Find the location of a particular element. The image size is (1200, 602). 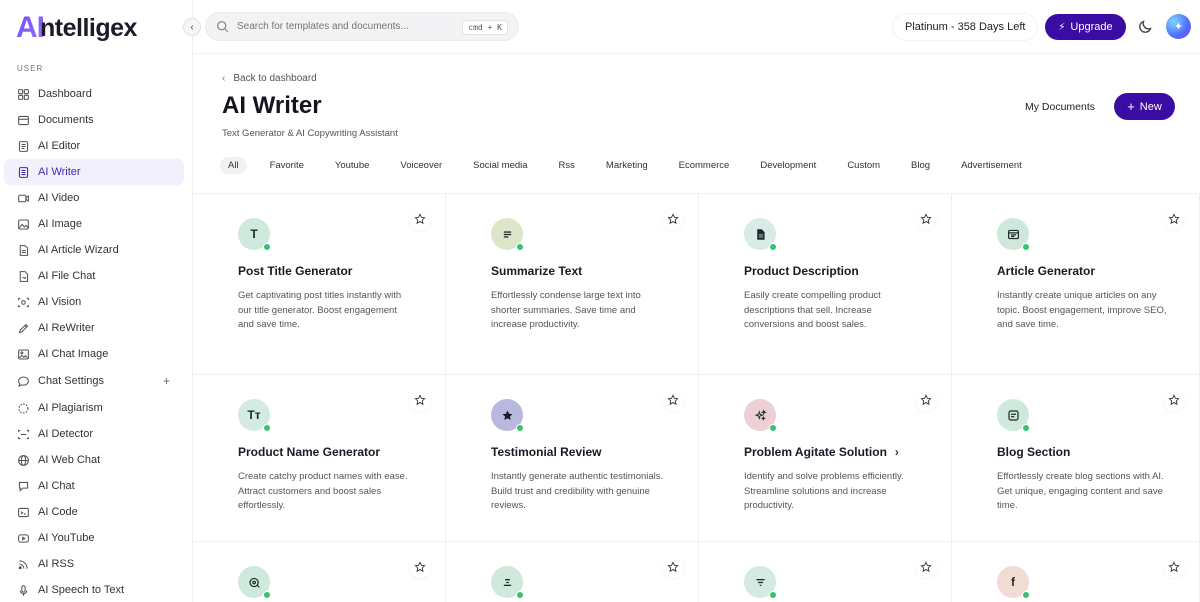

blog-icon is located at coordinates (1013, 415).